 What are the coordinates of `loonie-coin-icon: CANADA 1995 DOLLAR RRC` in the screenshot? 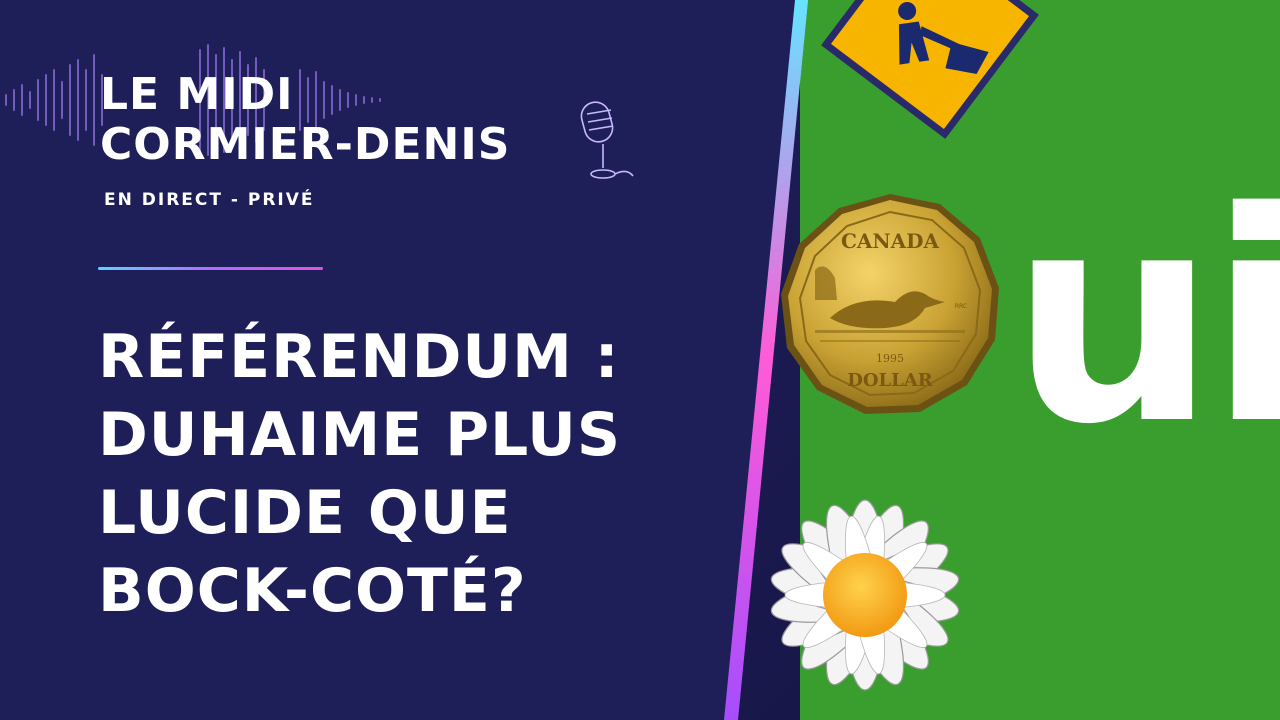 It's located at (890, 304).